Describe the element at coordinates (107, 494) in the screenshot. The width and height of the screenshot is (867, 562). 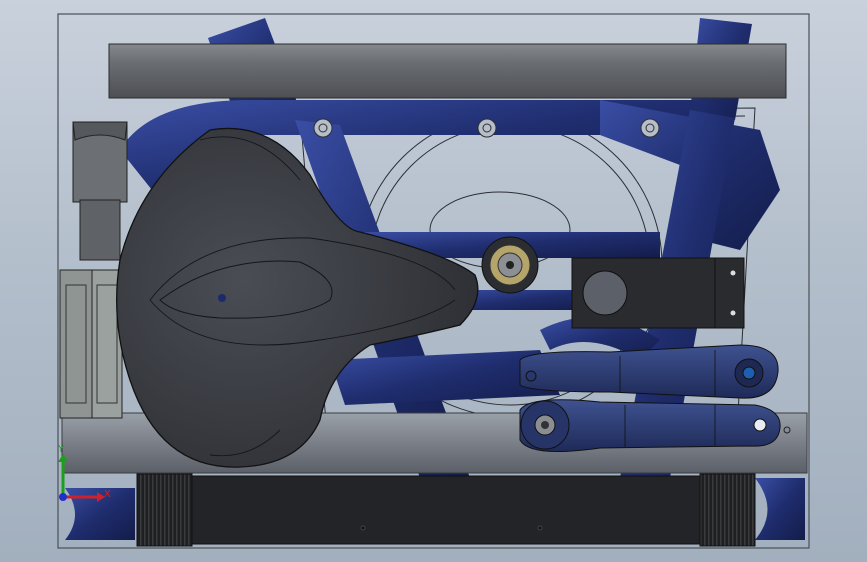
I see `triad-x-label: X` at that location.